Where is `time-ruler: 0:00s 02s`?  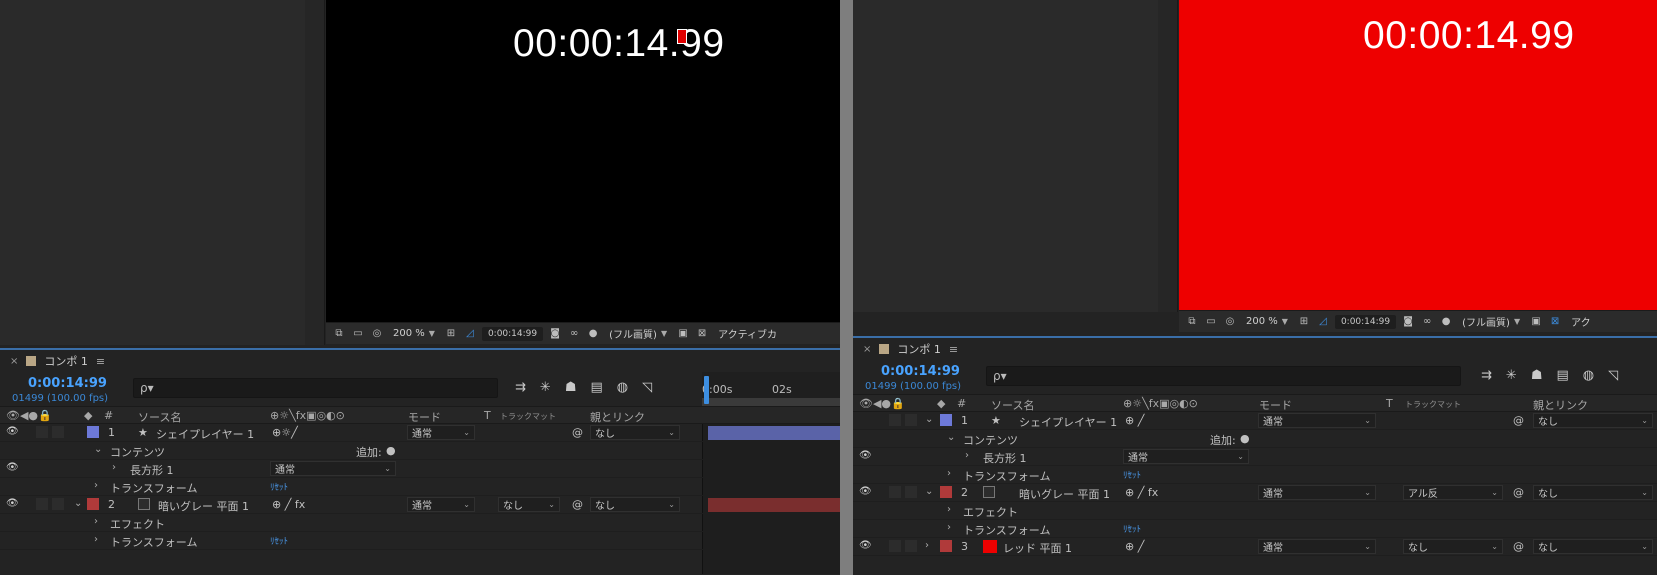 time-ruler: 0:00s 02s is located at coordinates (771, 389).